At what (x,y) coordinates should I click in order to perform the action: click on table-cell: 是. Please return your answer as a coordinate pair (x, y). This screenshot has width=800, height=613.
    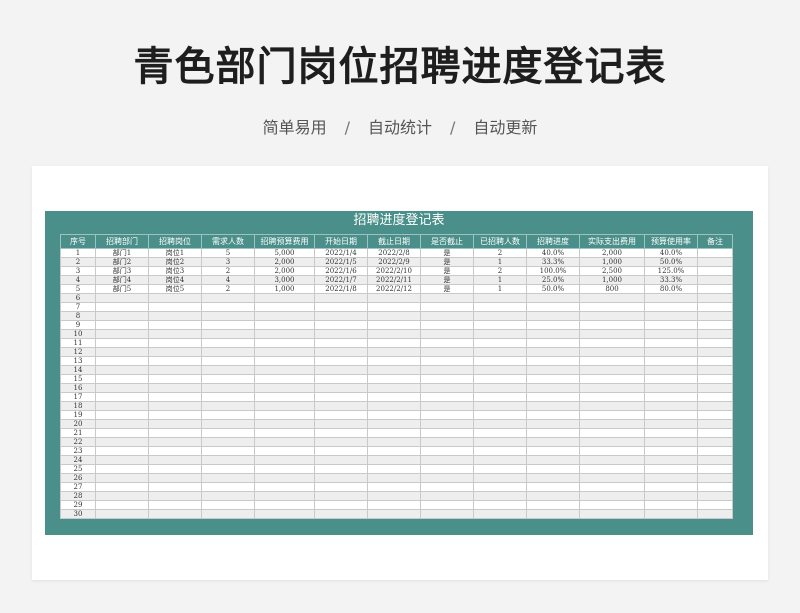
    Looking at the image, I should click on (447, 271).